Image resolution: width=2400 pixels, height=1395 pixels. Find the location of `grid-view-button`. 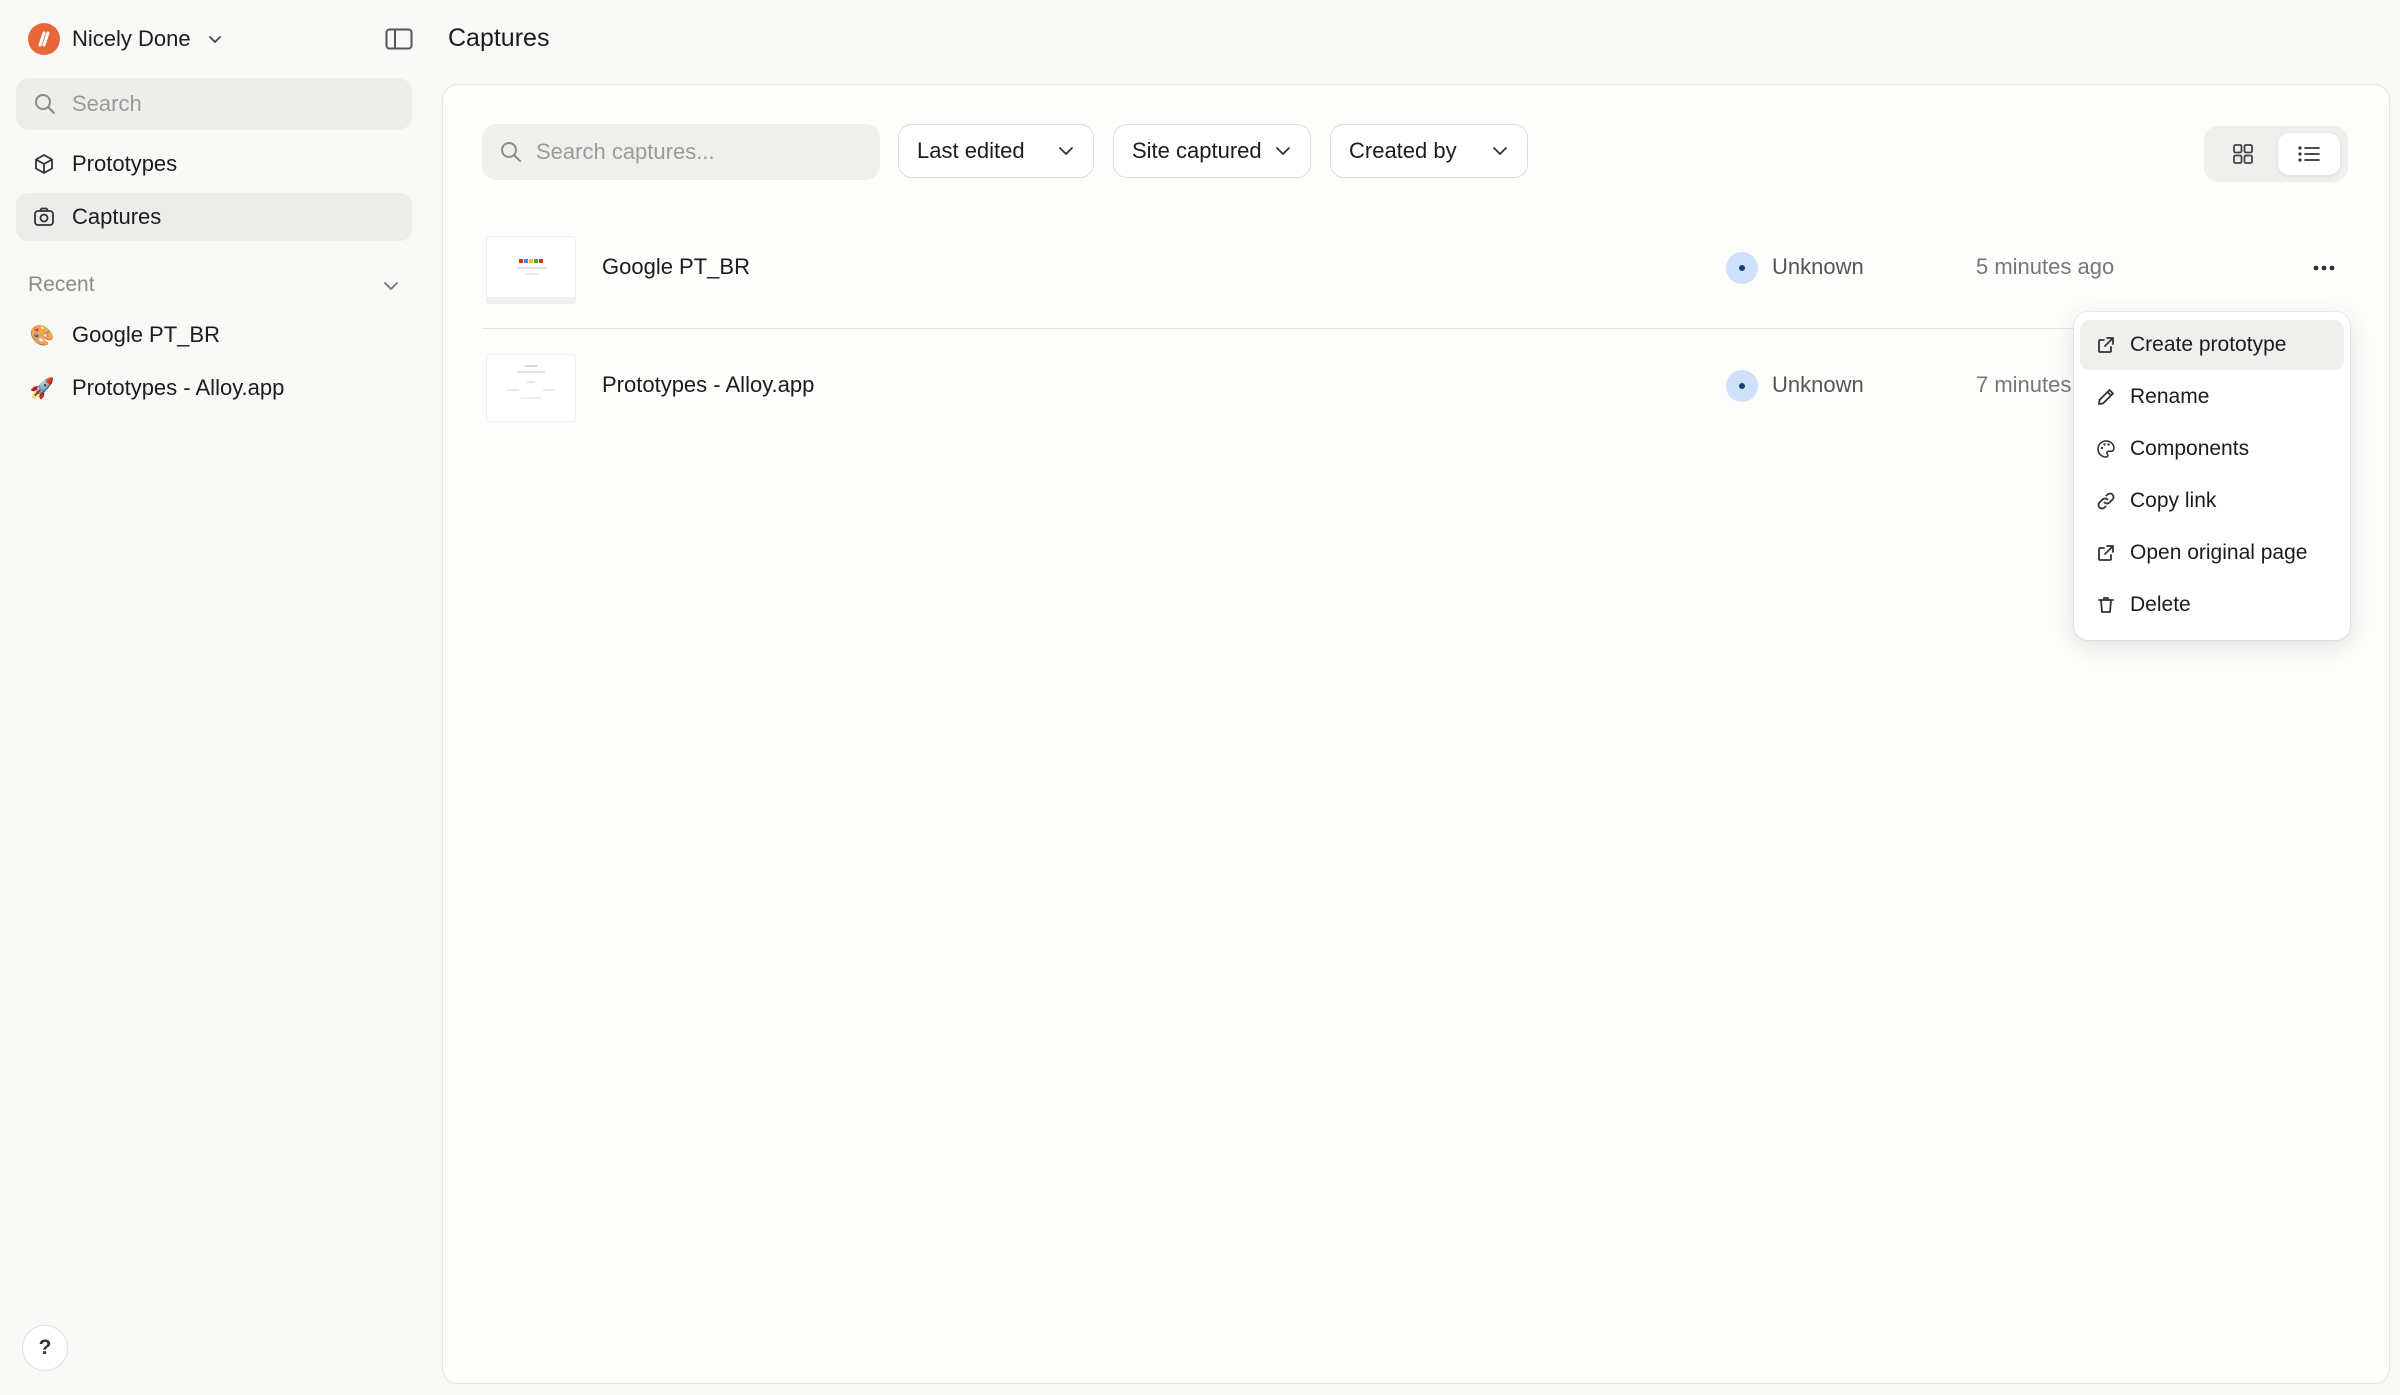

grid-view-button is located at coordinates (2243, 154).